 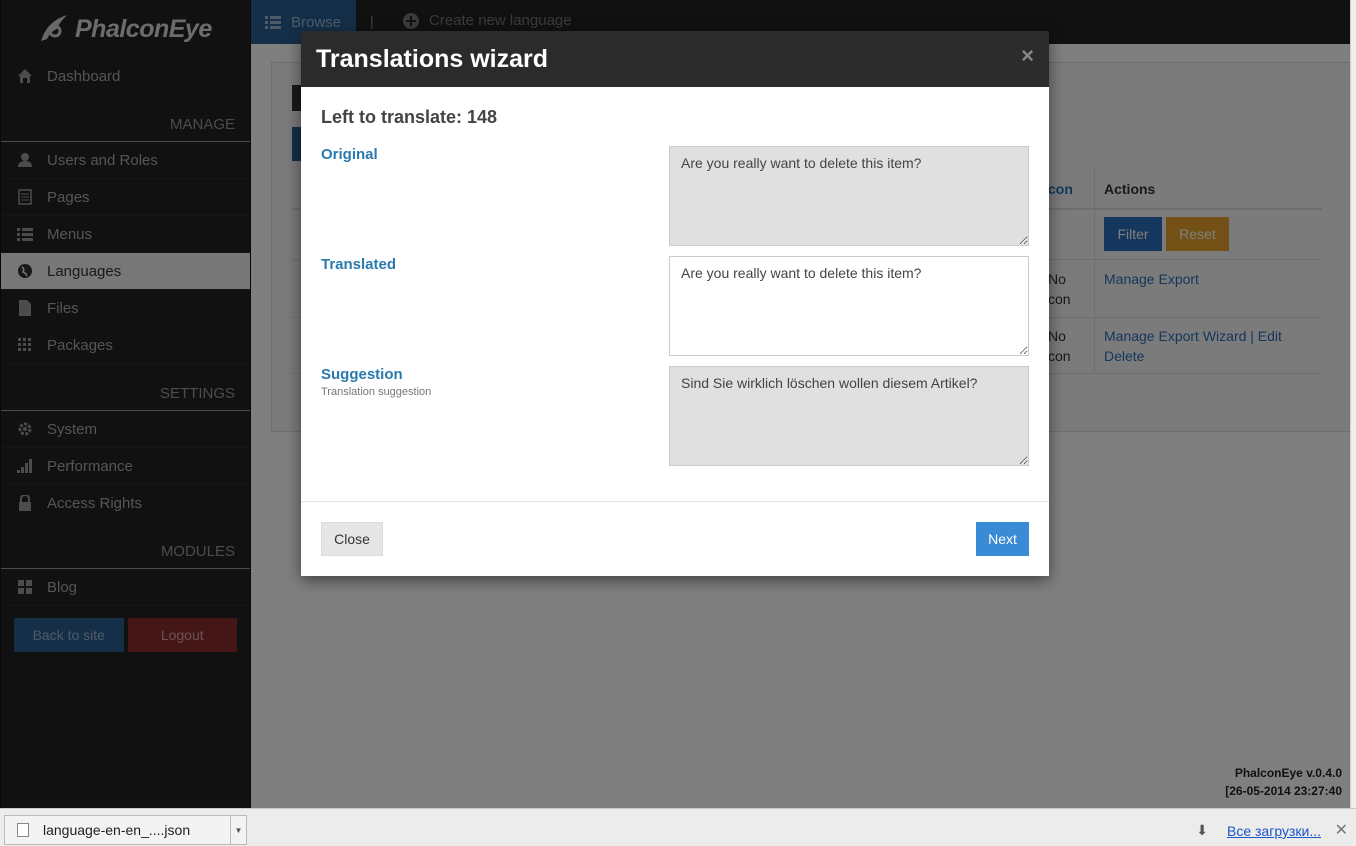 What do you see at coordinates (359, 264) in the screenshot?
I see `translated-label: Translated` at bounding box center [359, 264].